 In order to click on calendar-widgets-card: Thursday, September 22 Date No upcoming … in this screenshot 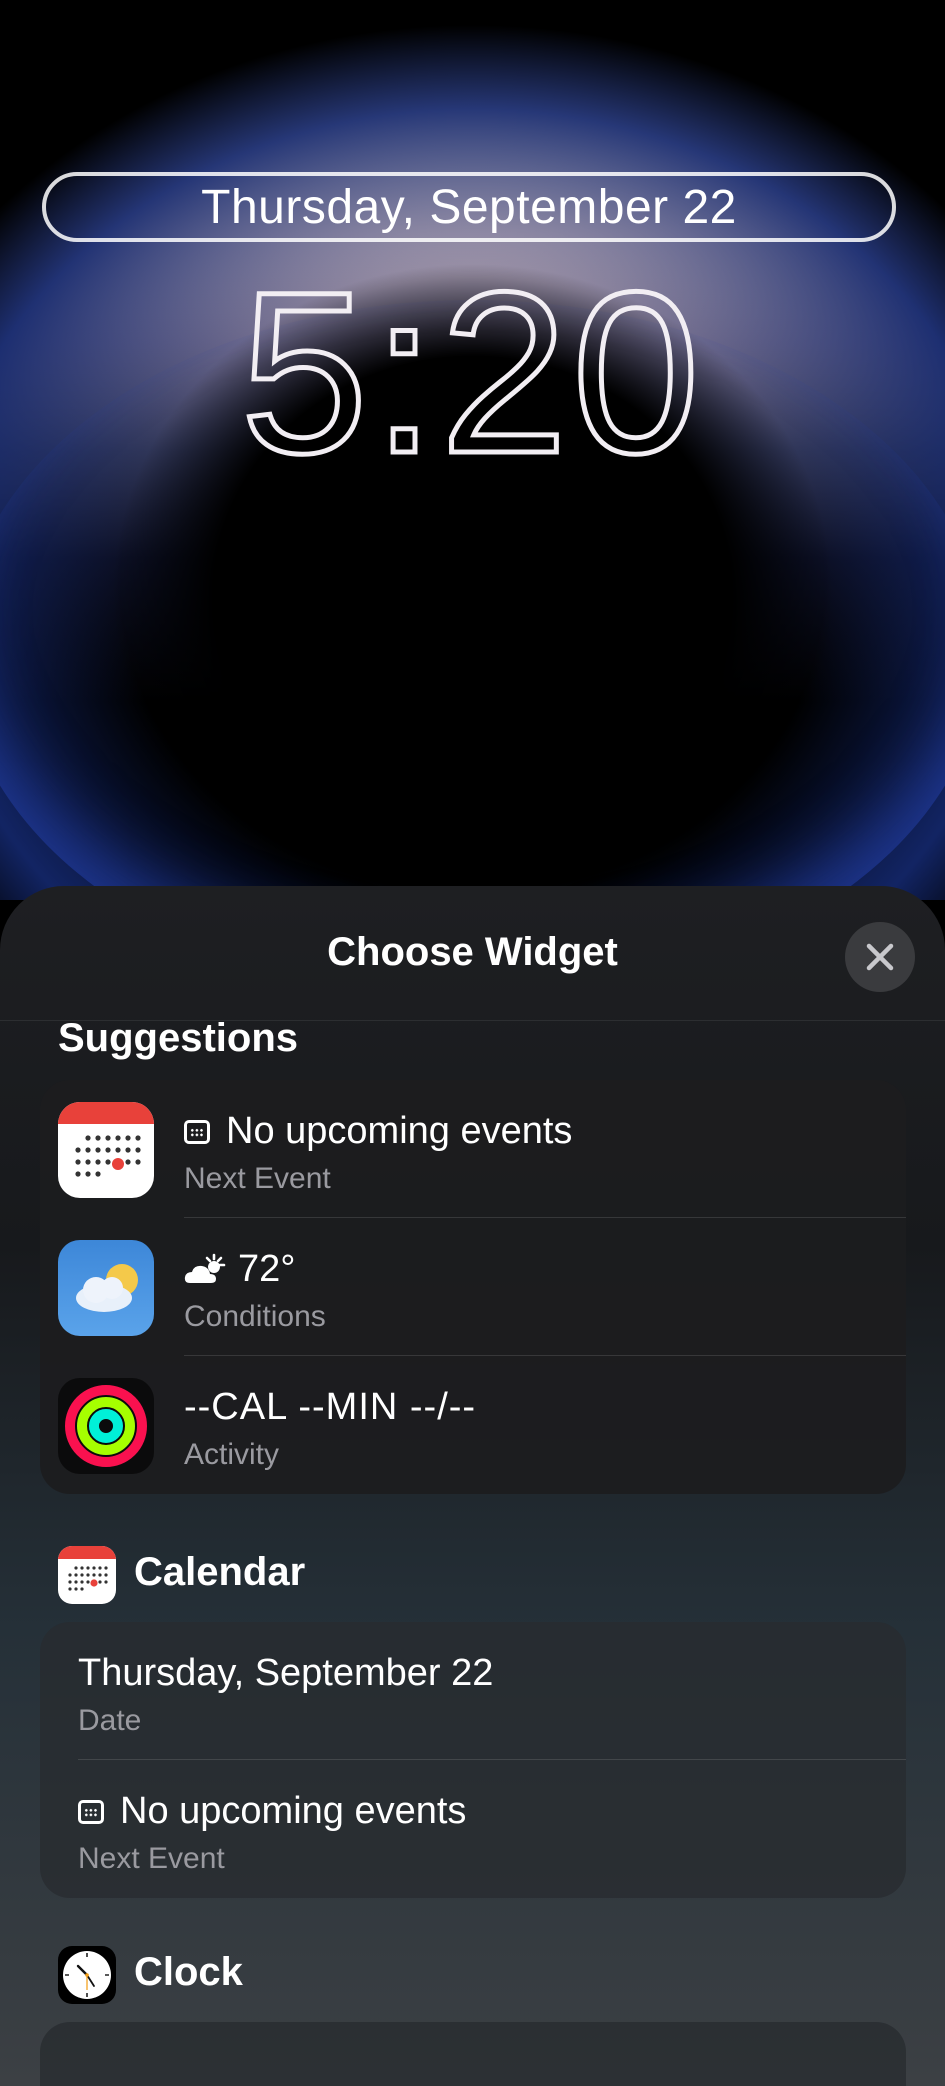, I will do `click(473, 1760)`.